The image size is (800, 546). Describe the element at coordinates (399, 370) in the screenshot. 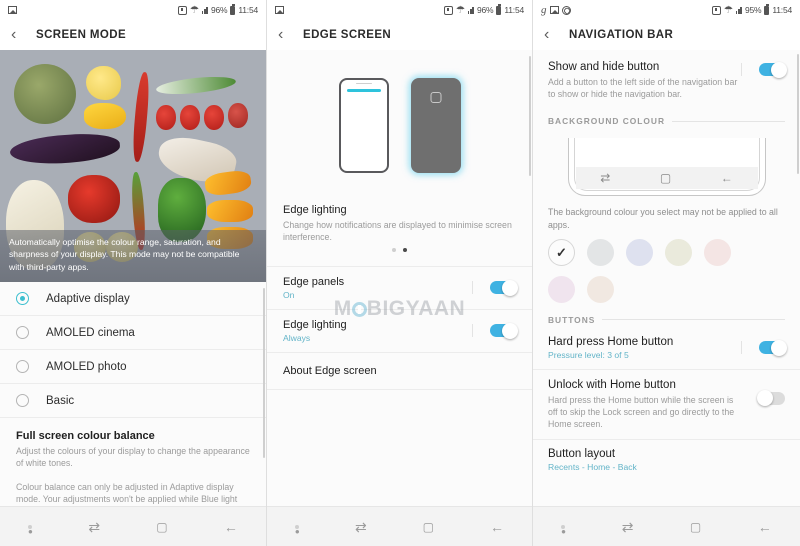

I see `row-about-edge-screen: About Edge screen` at that location.